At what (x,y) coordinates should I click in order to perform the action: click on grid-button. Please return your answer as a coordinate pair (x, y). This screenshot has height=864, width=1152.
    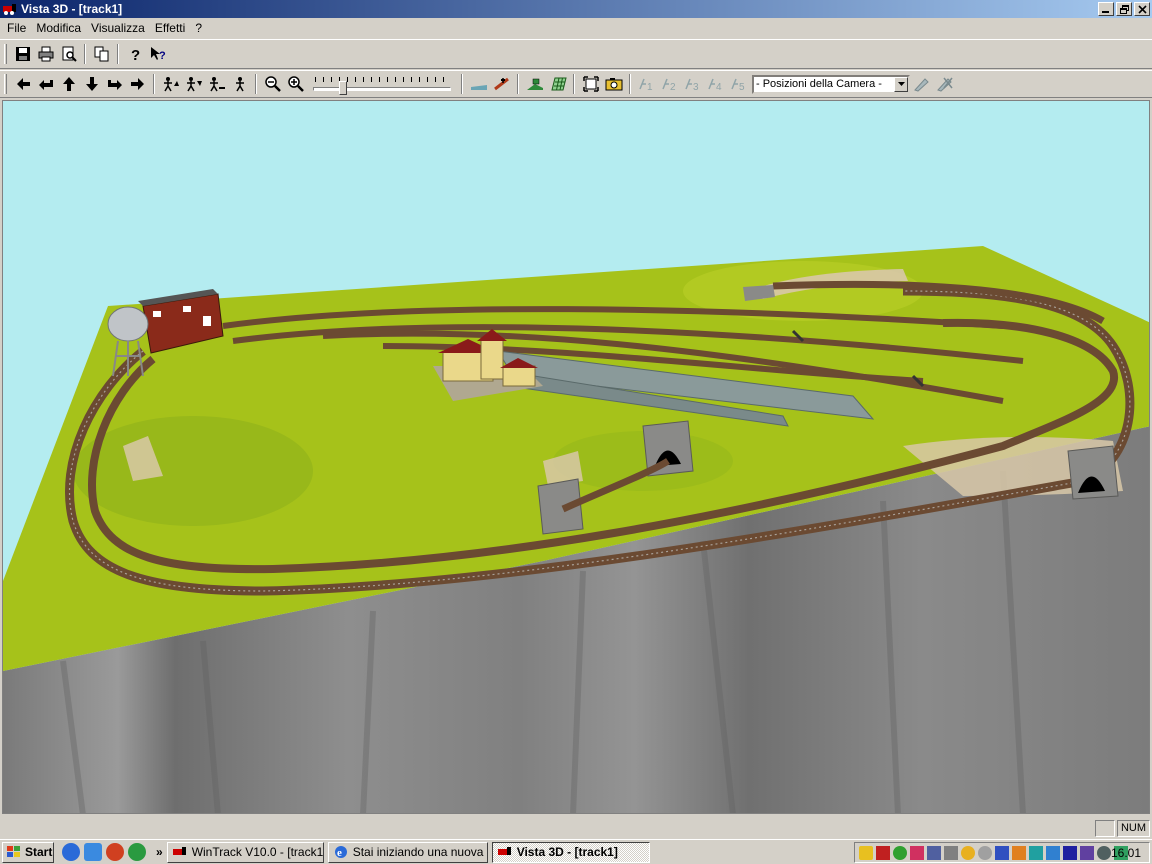
    Looking at the image, I should click on (557, 84).